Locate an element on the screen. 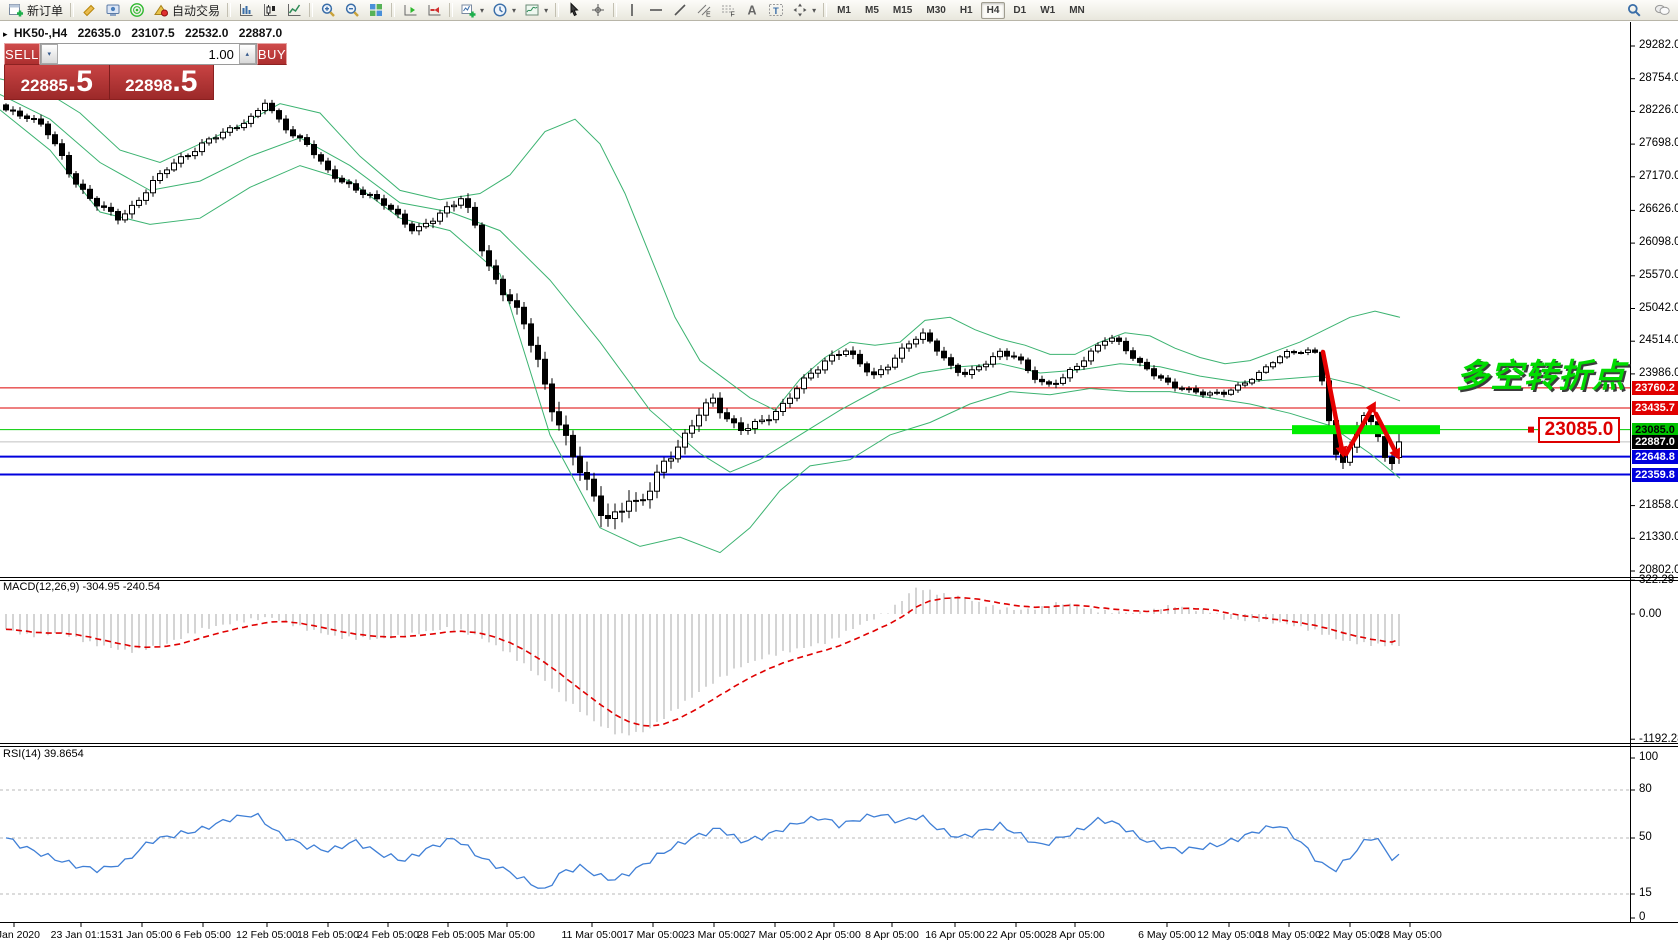 The image size is (1678, 949). crosshair-button is located at coordinates (598, 10).